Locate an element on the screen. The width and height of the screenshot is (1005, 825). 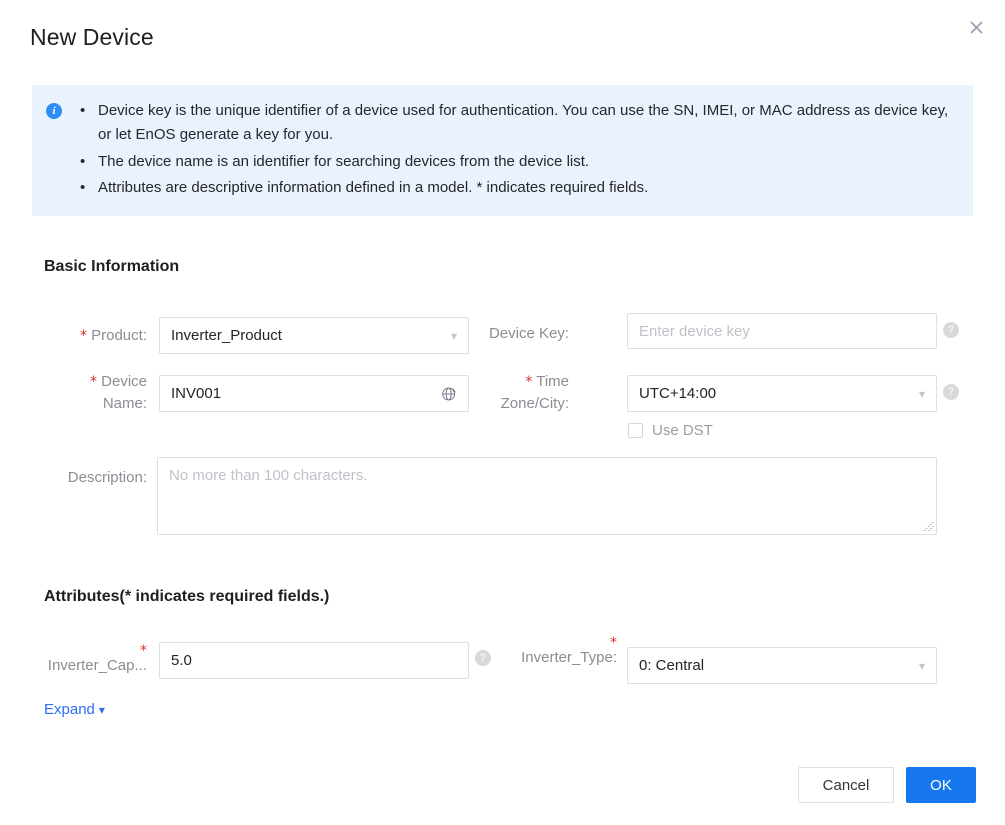
time-zone-label: * Time Zone/City: is located at coordinates (509, 393).